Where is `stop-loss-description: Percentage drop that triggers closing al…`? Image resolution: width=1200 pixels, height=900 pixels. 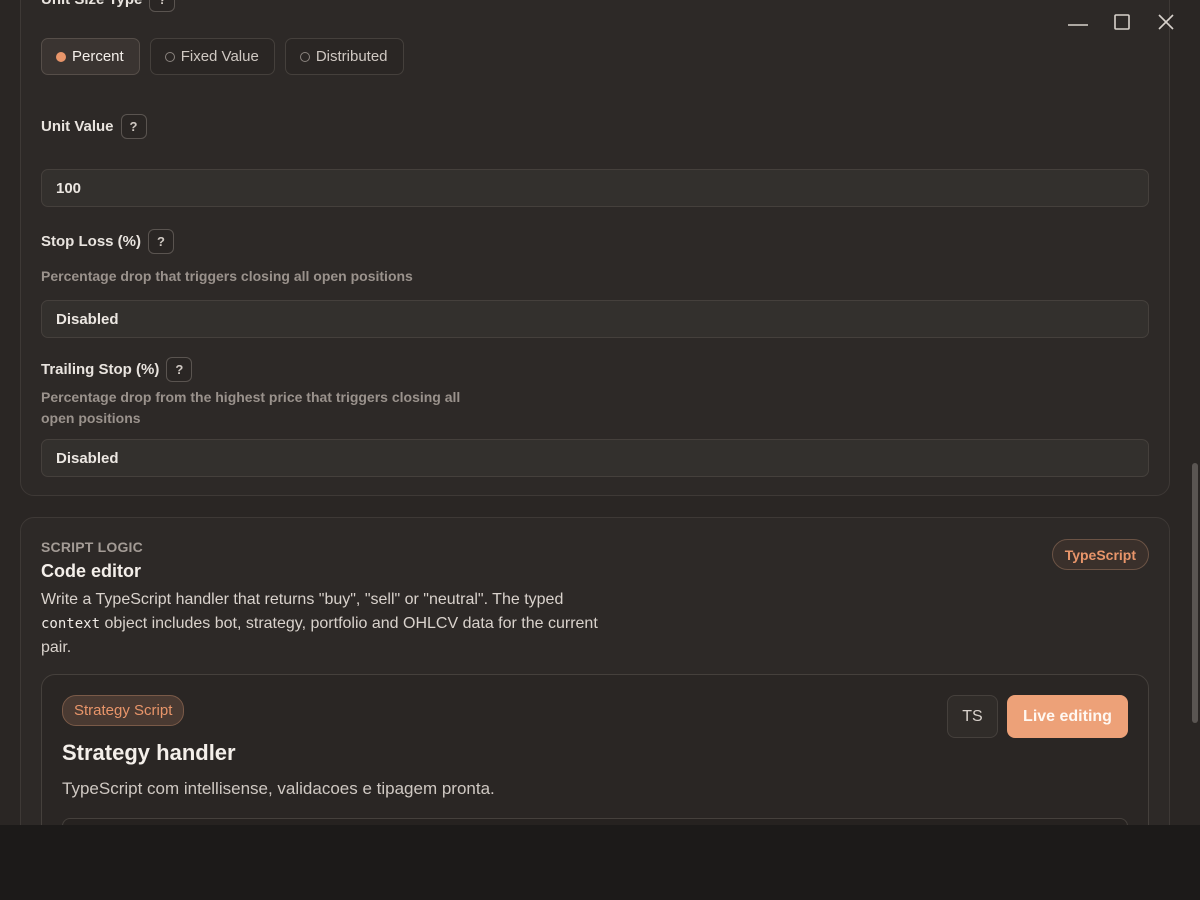
stop-loss-description: Percentage drop that triggers closing al… is located at coordinates (227, 276).